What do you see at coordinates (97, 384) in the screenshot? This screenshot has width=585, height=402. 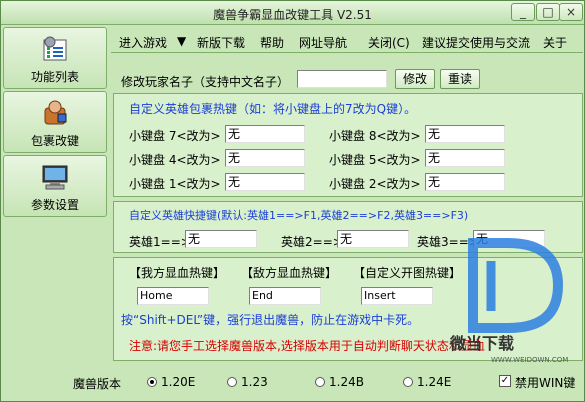 I see `version-label: 魔兽版本` at bounding box center [97, 384].